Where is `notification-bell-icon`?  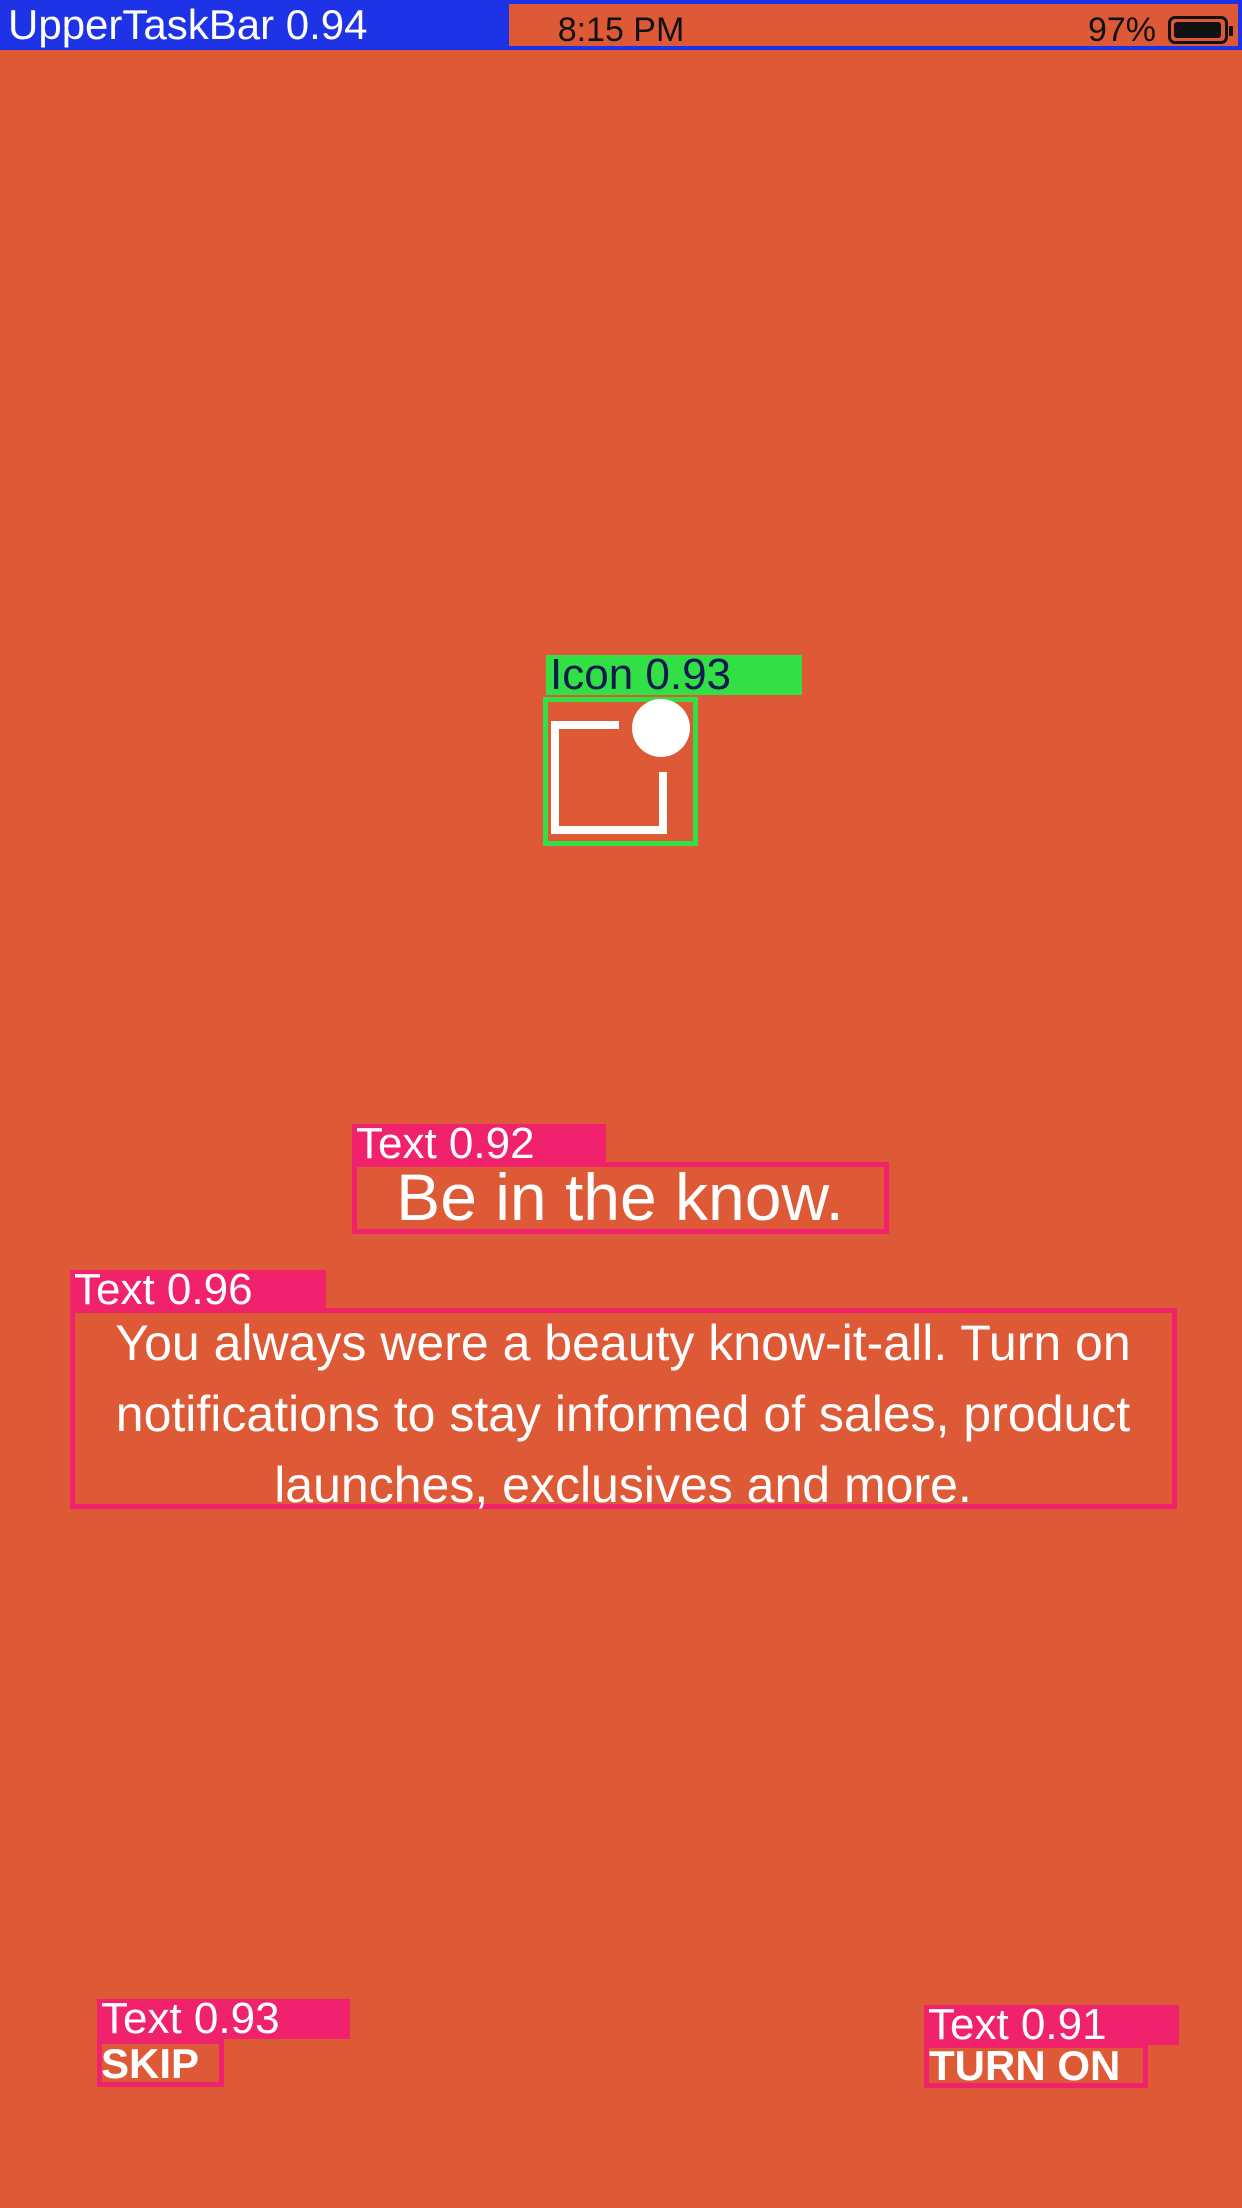 notification-bell-icon is located at coordinates (620, 771).